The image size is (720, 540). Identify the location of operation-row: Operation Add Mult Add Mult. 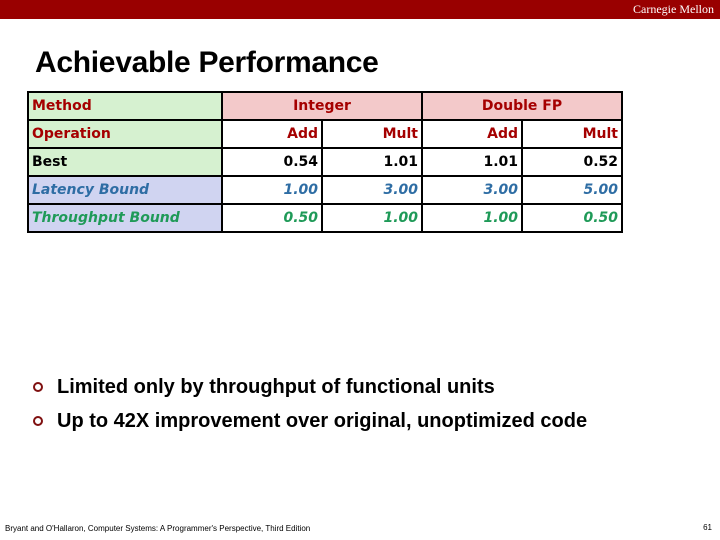
(325, 134).